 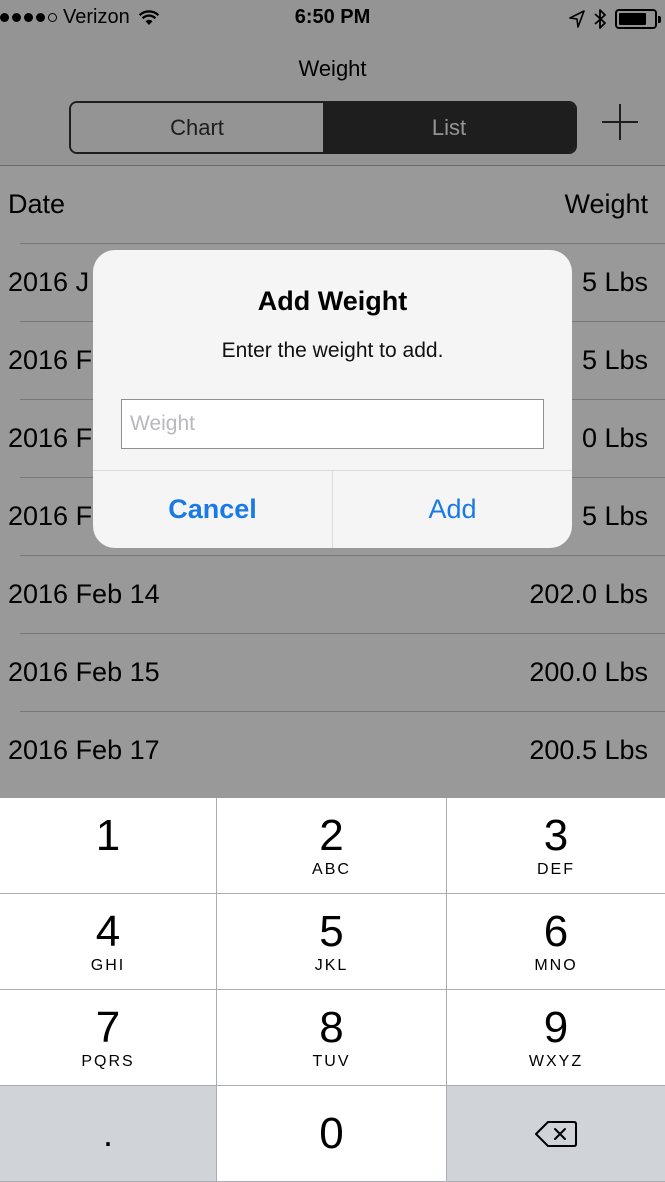 I want to click on key-letters: MNO, so click(x=556, y=965).